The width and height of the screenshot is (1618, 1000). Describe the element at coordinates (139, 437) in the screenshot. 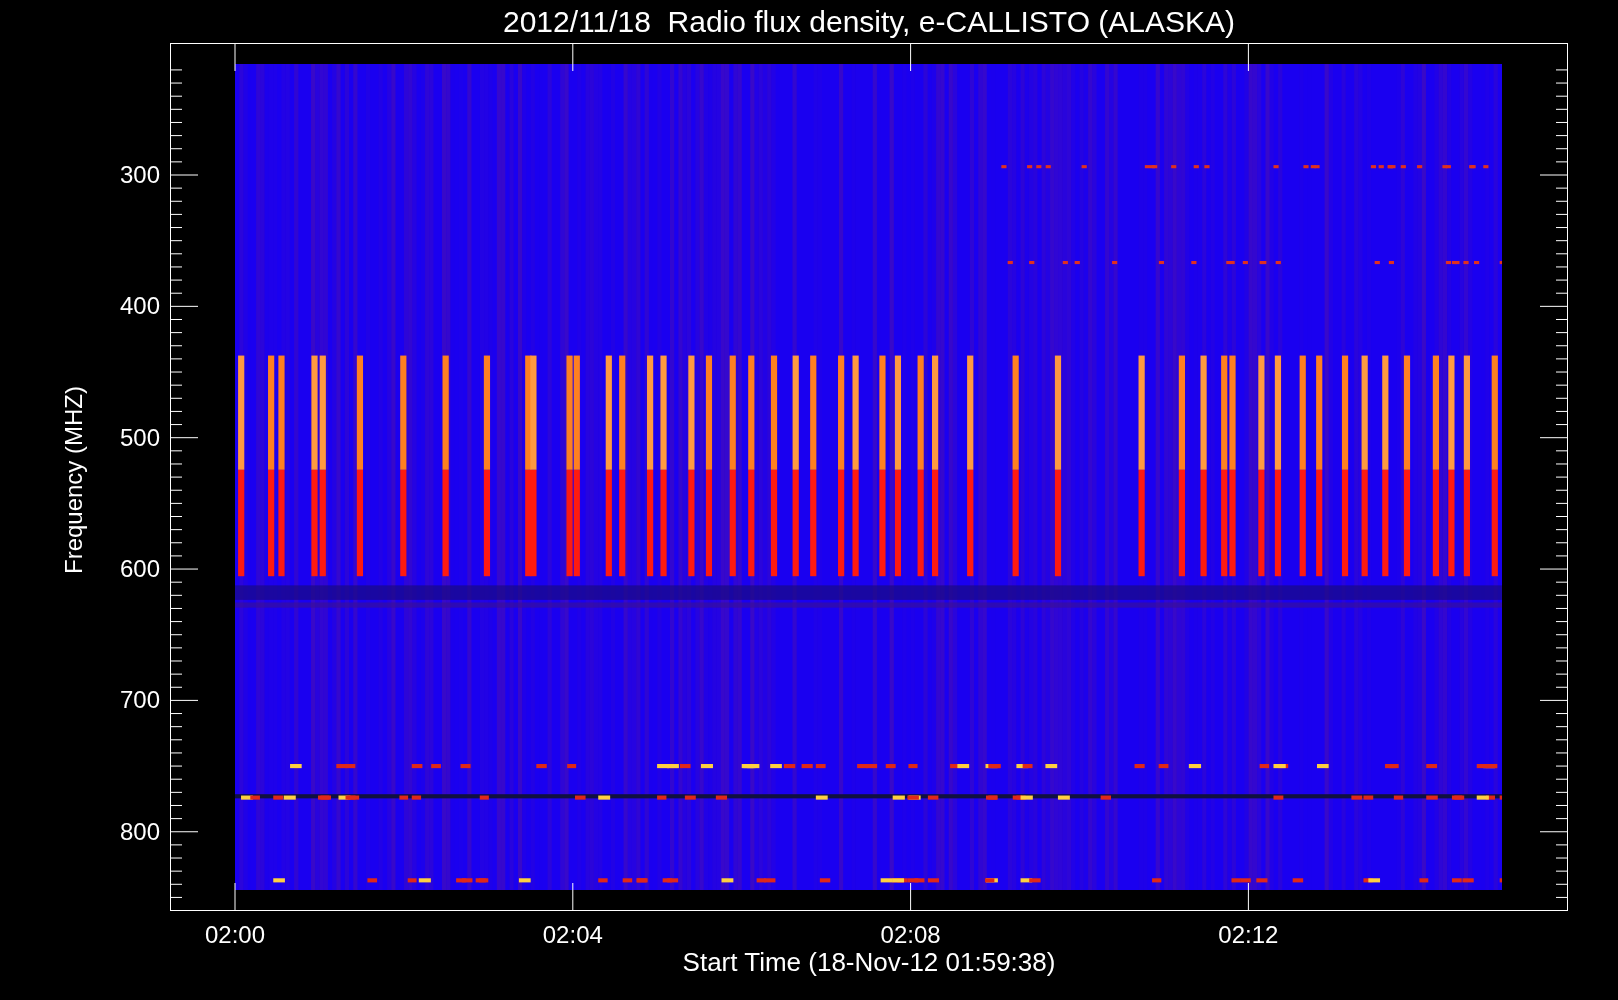

I see `y-tick-label: 500` at that location.